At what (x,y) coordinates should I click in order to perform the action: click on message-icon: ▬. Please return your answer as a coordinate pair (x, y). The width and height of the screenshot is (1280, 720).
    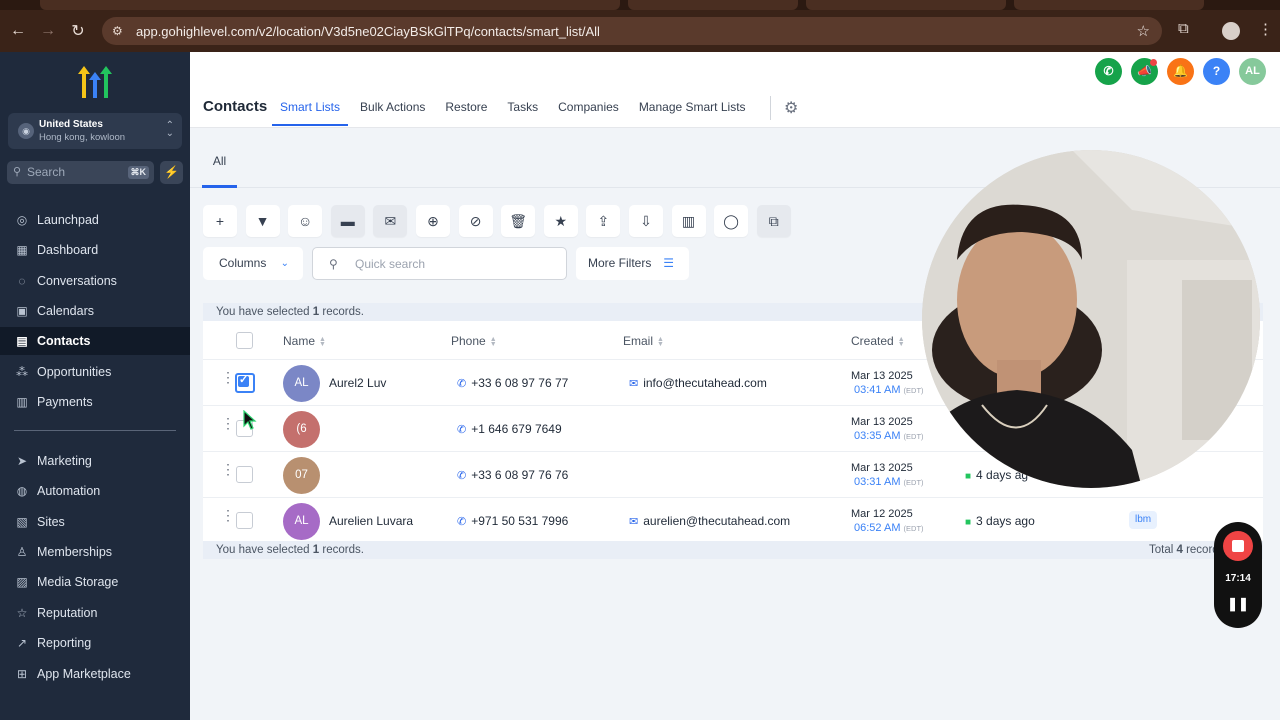
    Looking at the image, I should click on (347, 221).